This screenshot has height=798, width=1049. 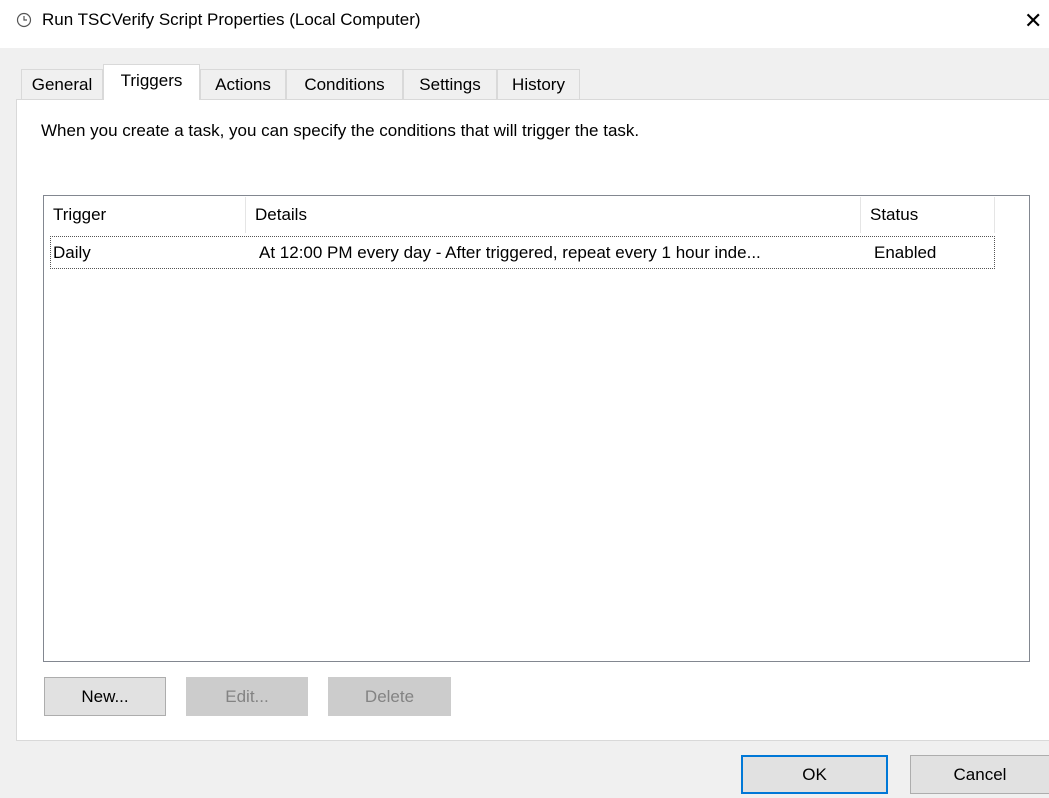 What do you see at coordinates (905, 252) in the screenshot?
I see `row-status: Enabled` at bounding box center [905, 252].